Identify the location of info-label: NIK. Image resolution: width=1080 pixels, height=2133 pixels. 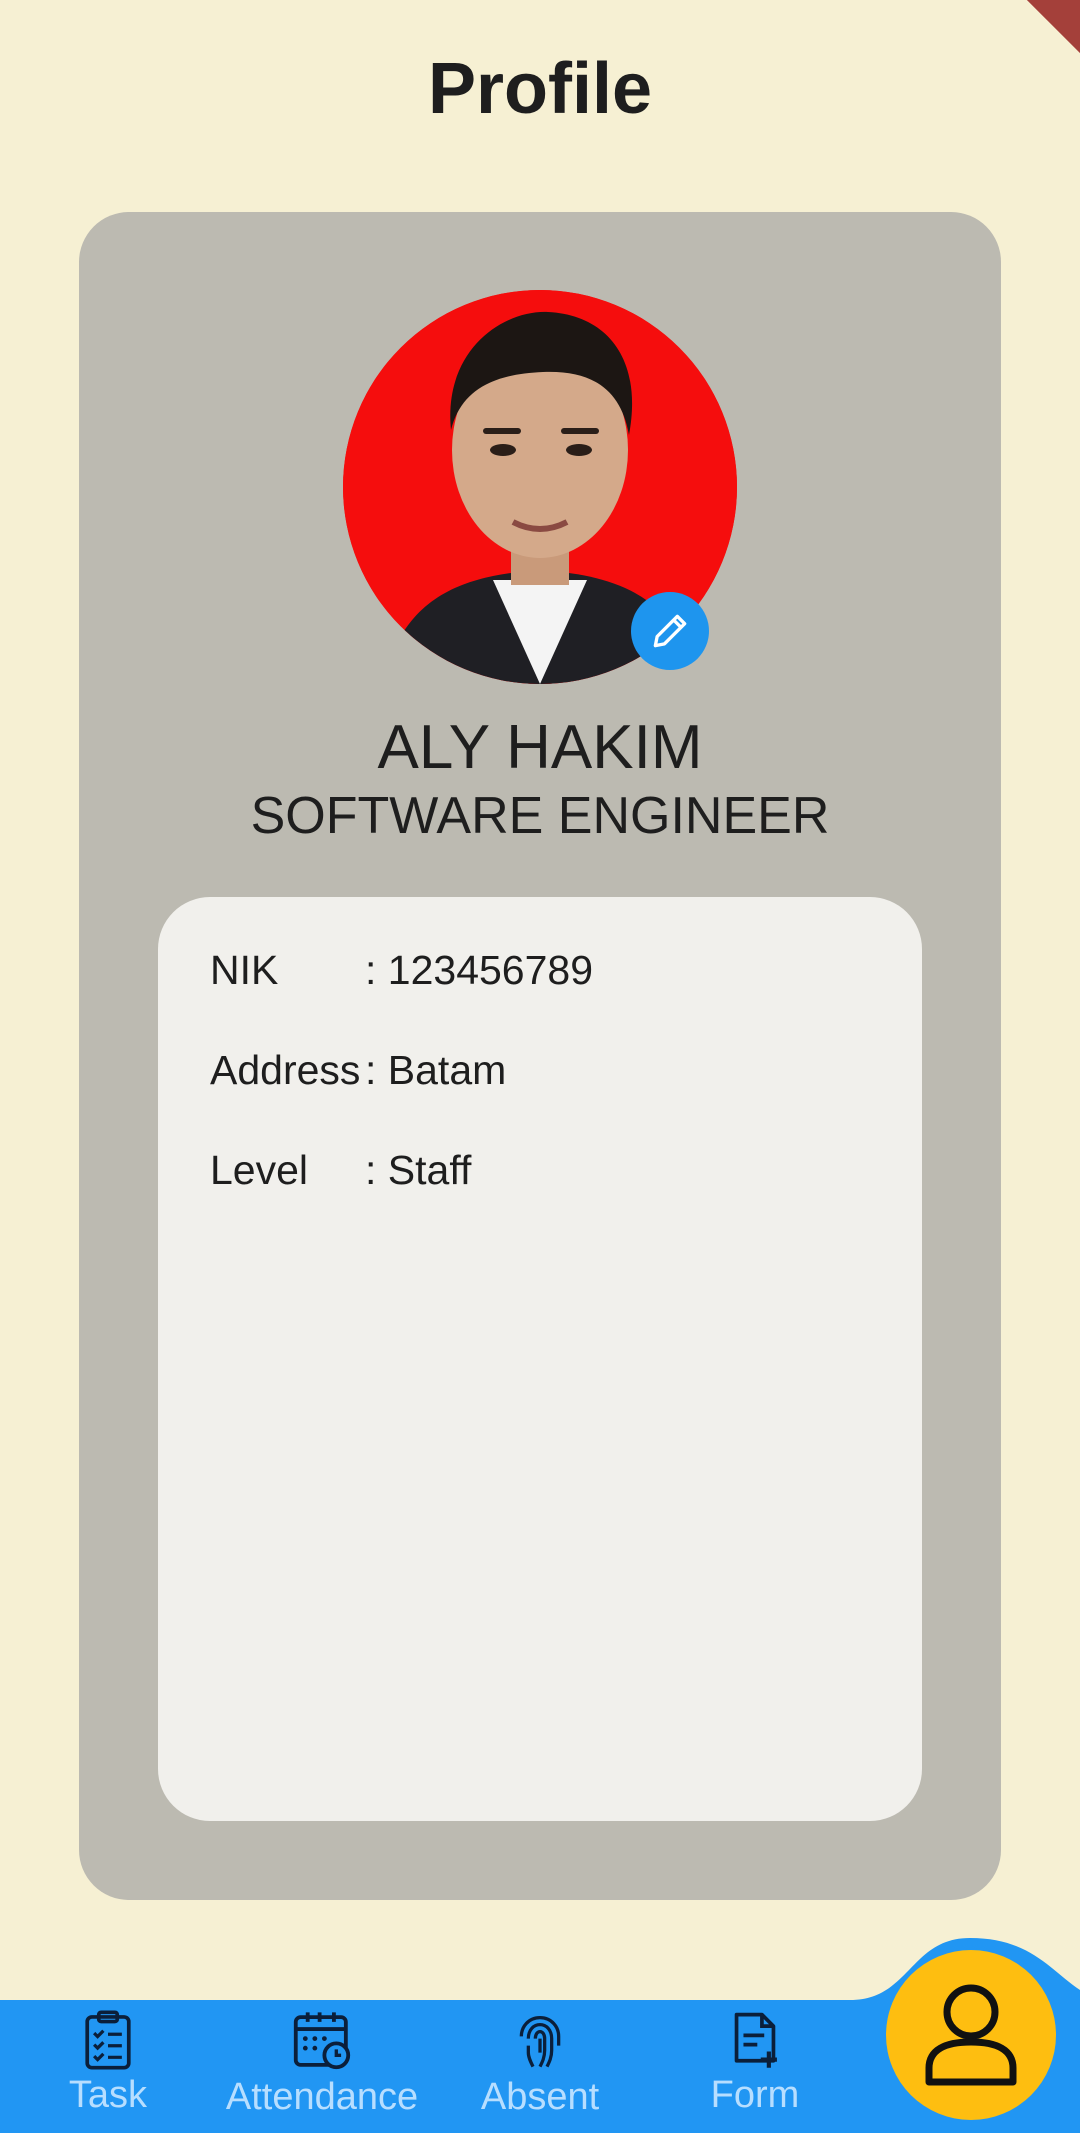
(244, 970).